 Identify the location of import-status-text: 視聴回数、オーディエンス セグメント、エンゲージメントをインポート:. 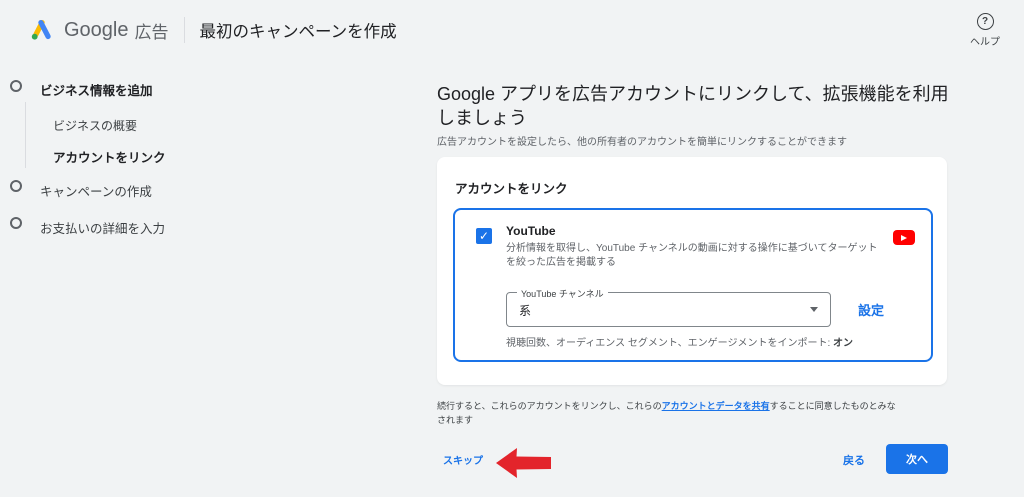
(670, 343).